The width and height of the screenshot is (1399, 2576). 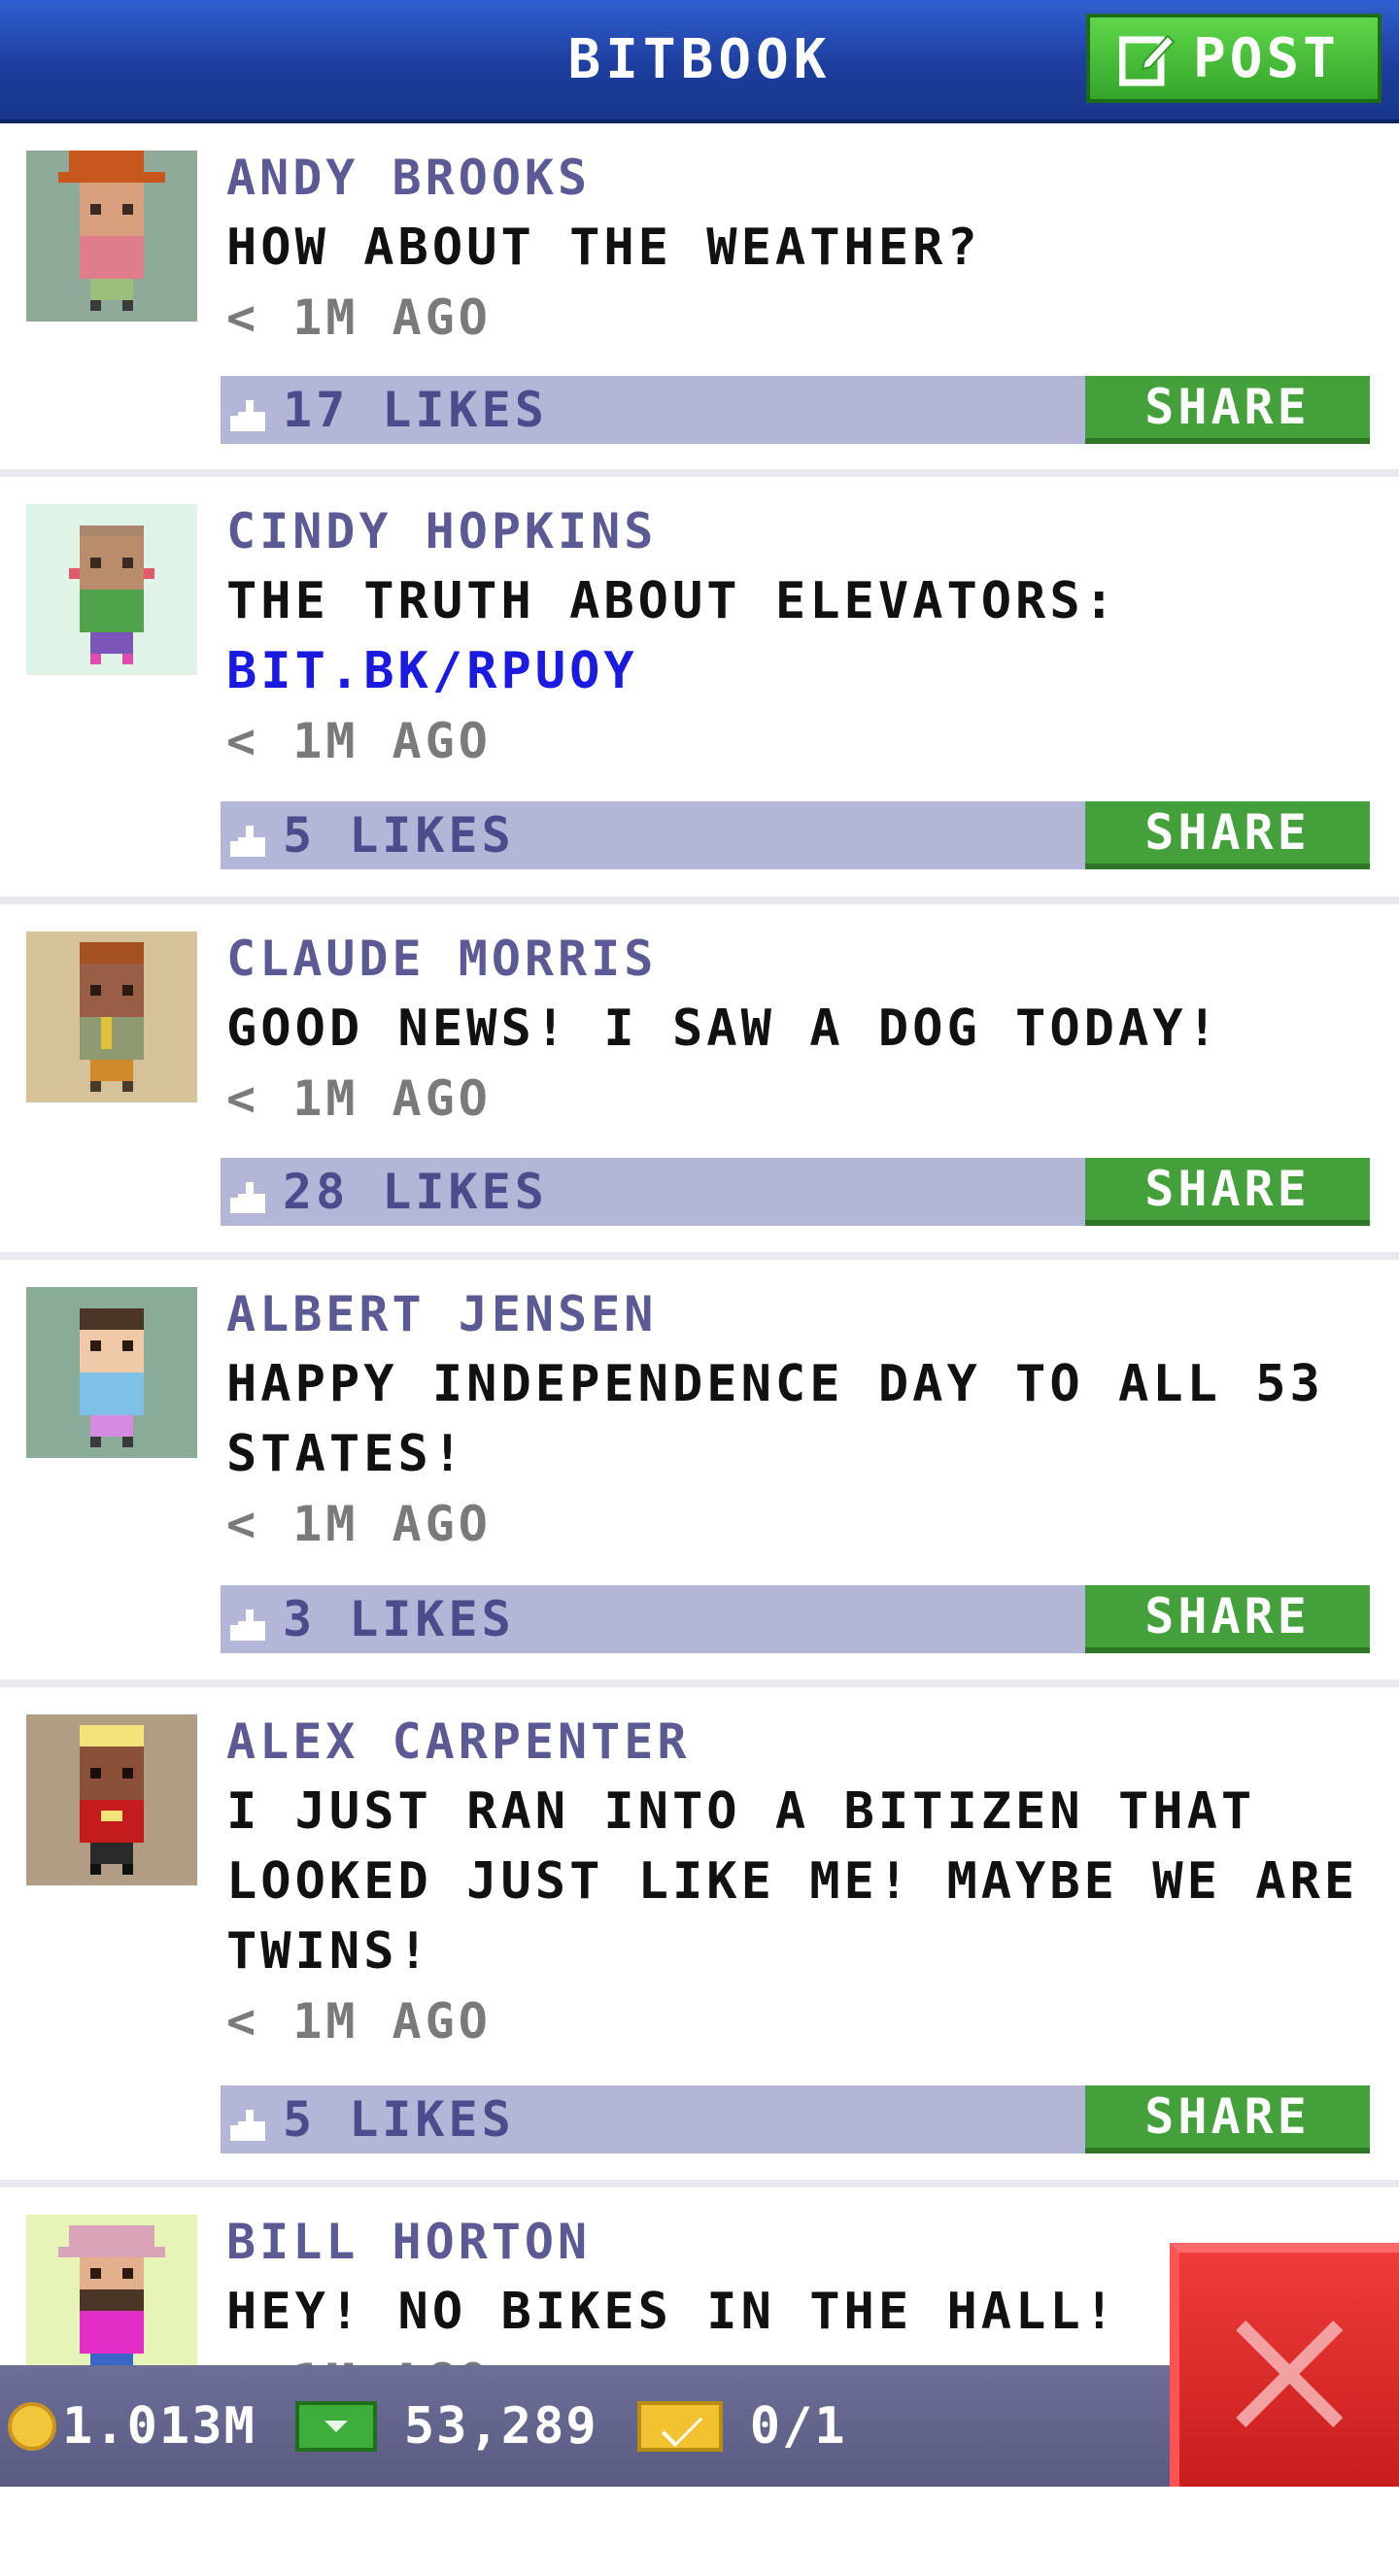 I want to click on like-count: 17 LIKES, so click(x=415, y=410).